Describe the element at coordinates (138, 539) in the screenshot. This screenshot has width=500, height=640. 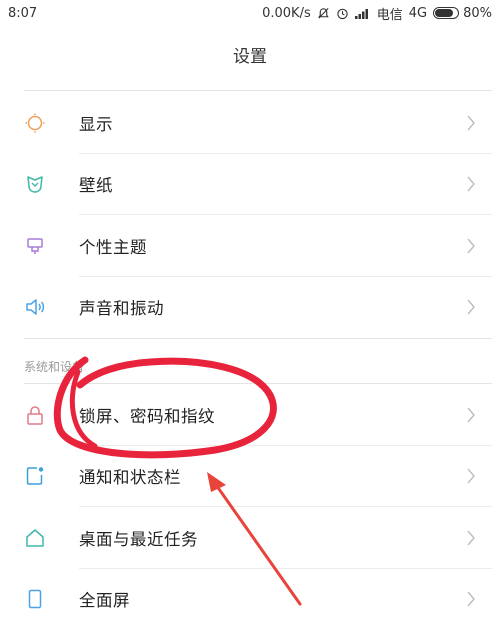
I see `settings-item-label: 桌面与最近任务` at that location.